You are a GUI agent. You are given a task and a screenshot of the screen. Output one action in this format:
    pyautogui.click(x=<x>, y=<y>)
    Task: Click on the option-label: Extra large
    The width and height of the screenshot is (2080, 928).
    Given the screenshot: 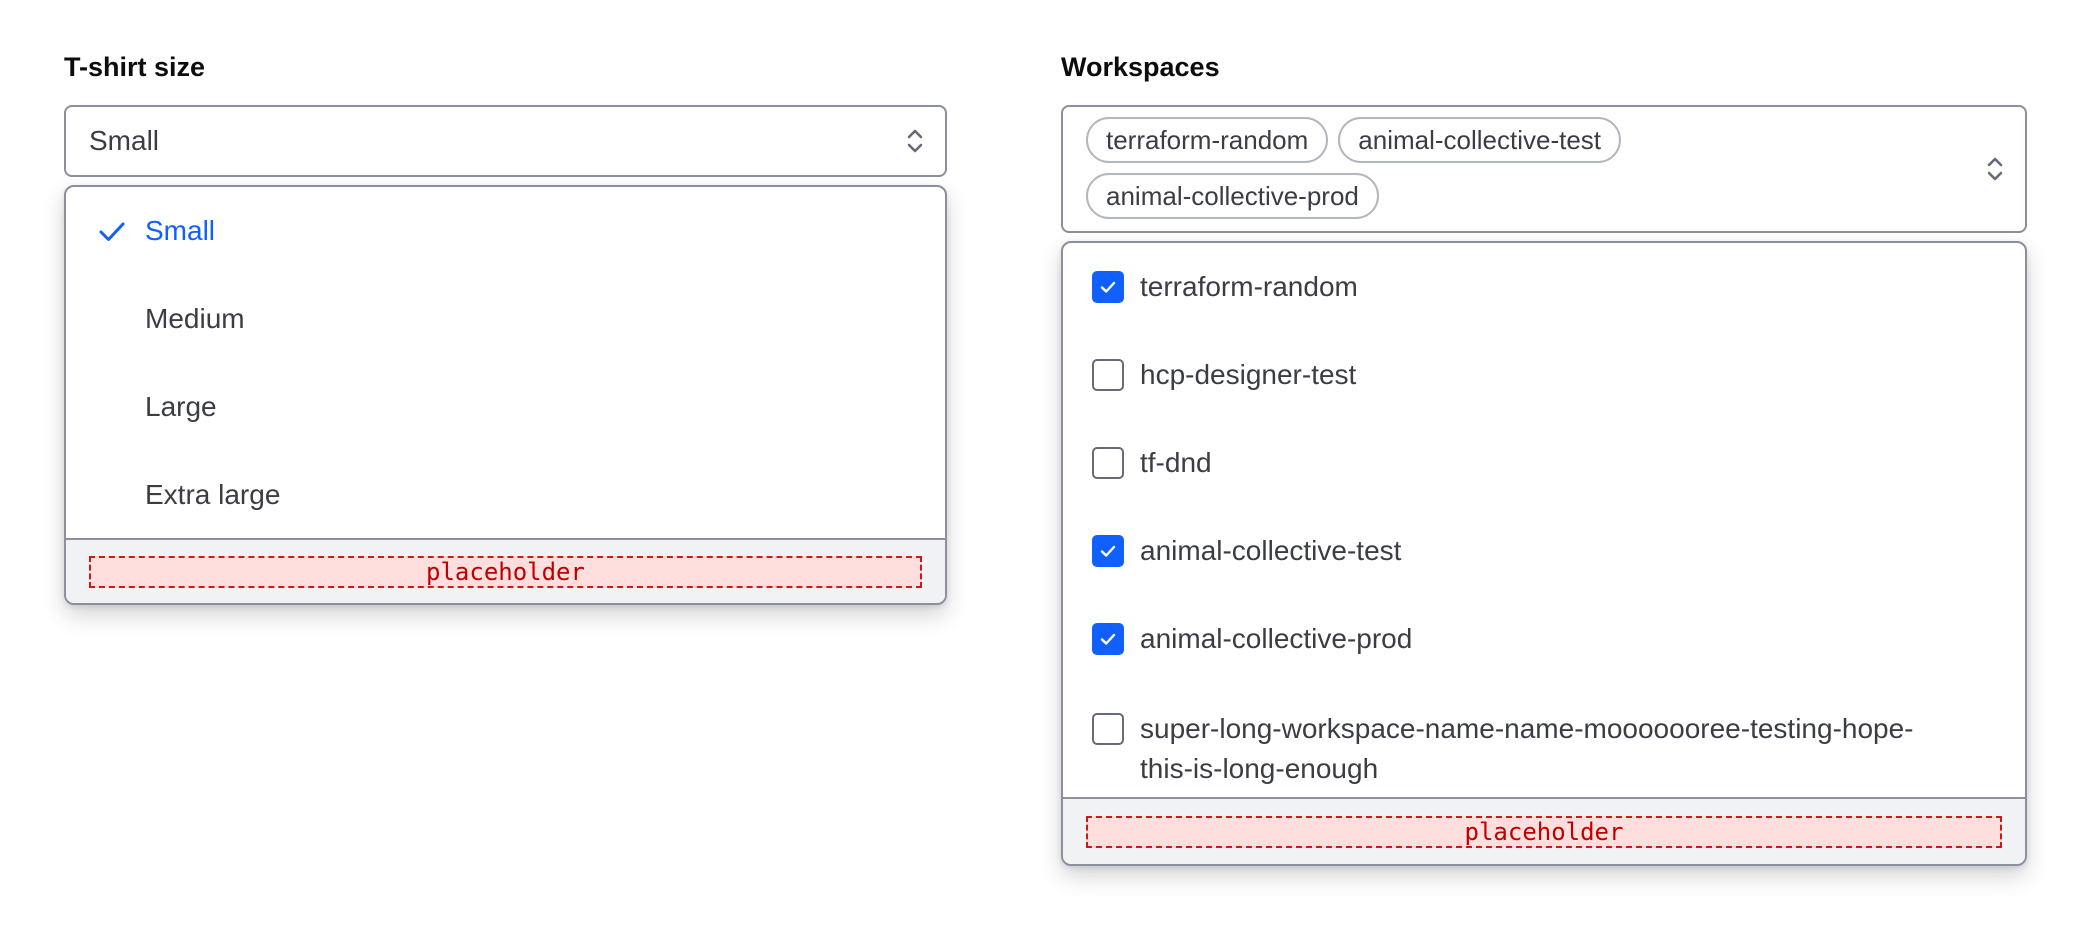 What is the action you would take?
    pyautogui.click(x=213, y=494)
    